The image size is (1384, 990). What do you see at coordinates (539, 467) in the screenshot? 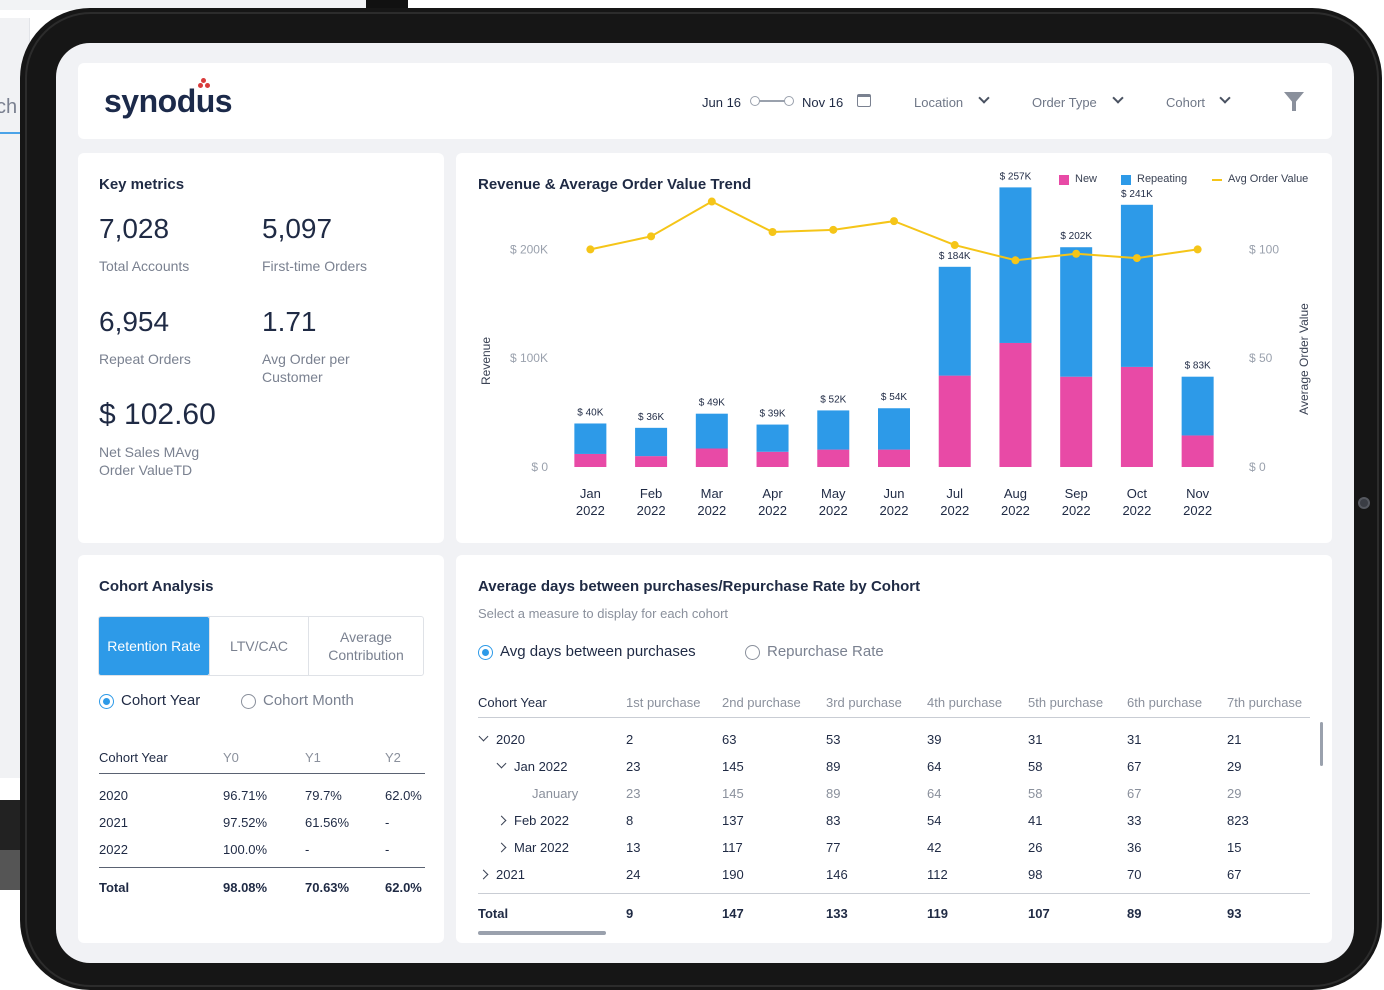
I see `y-axis-tick-label: $ 0` at bounding box center [539, 467].